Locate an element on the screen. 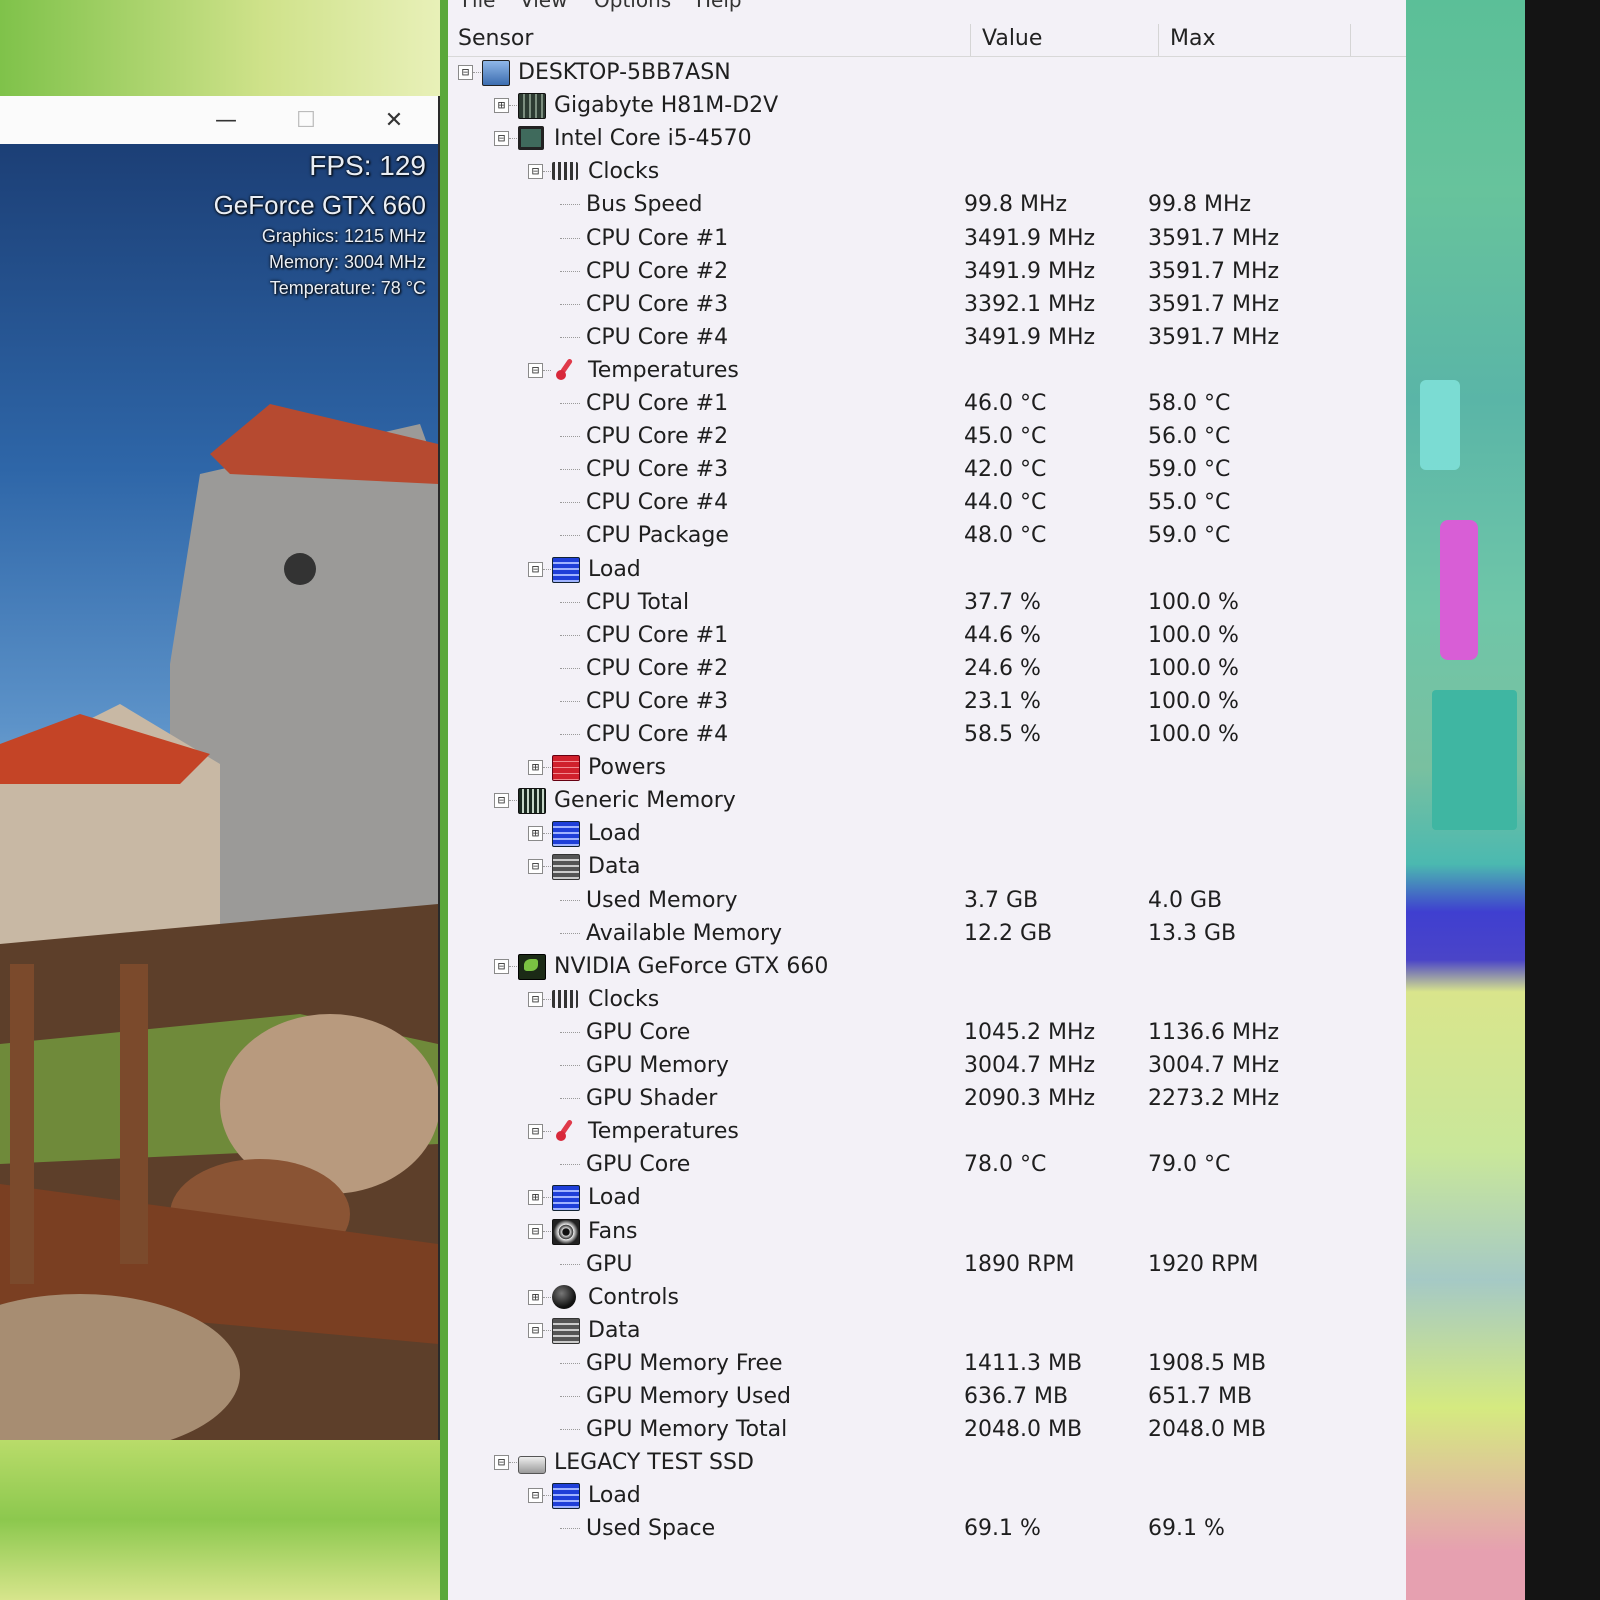 The image size is (1600, 1600). tree-row: GPU 1890 RPM 1920 RPM is located at coordinates (927, 1264).